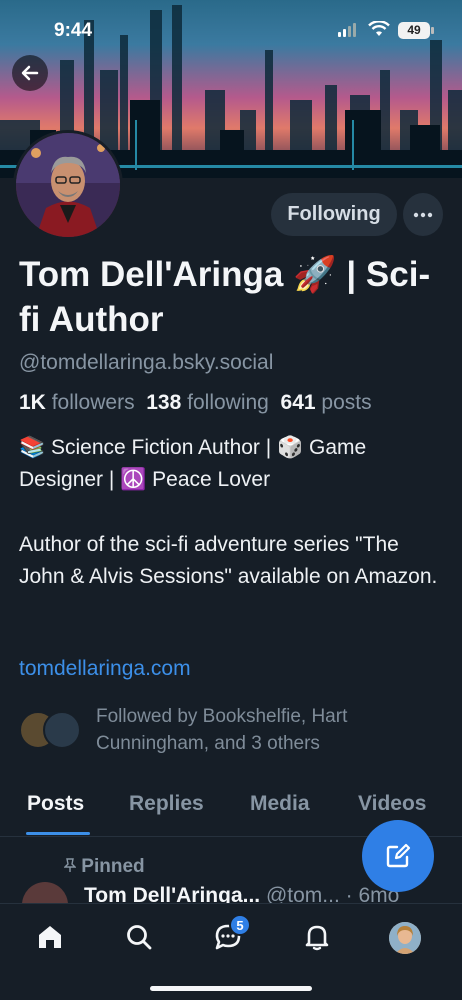 The image size is (462, 1000). What do you see at coordinates (334, 214) in the screenshot?
I see `following-button: Following` at bounding box center [334, 214].